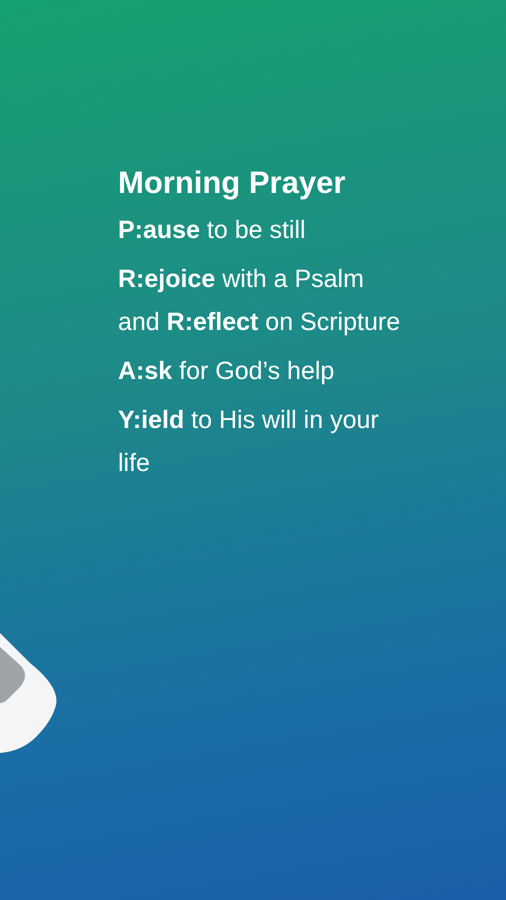  What do you see at coordinates (232, 183) in the screenshot?
I see `title: Morning Prayer` at bounding box center [232, 183].